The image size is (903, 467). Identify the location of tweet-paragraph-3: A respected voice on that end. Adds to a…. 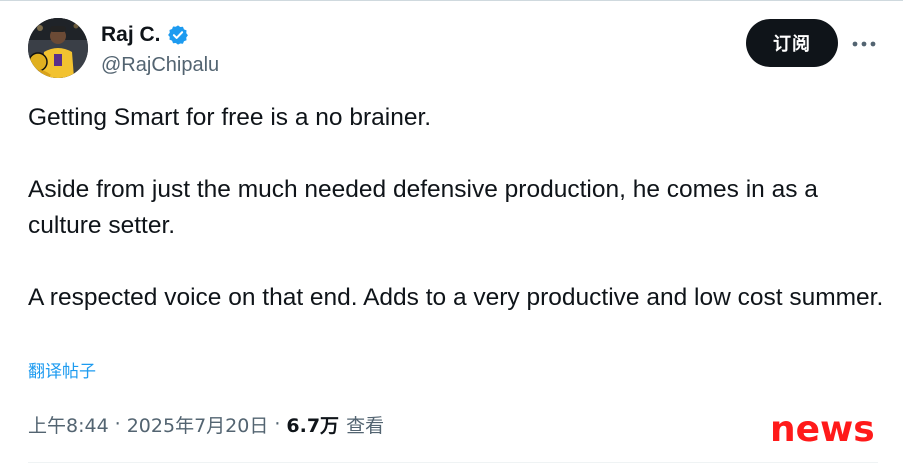
(456, 297).